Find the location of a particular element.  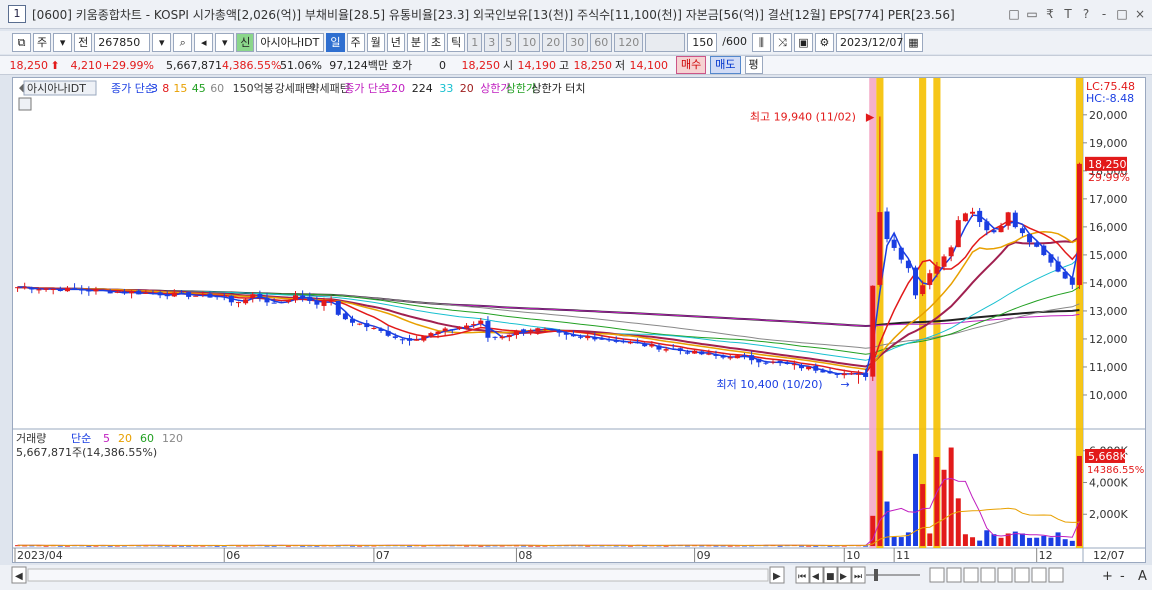

calendar-icon: ▦ is located at coordinates (913, 42).